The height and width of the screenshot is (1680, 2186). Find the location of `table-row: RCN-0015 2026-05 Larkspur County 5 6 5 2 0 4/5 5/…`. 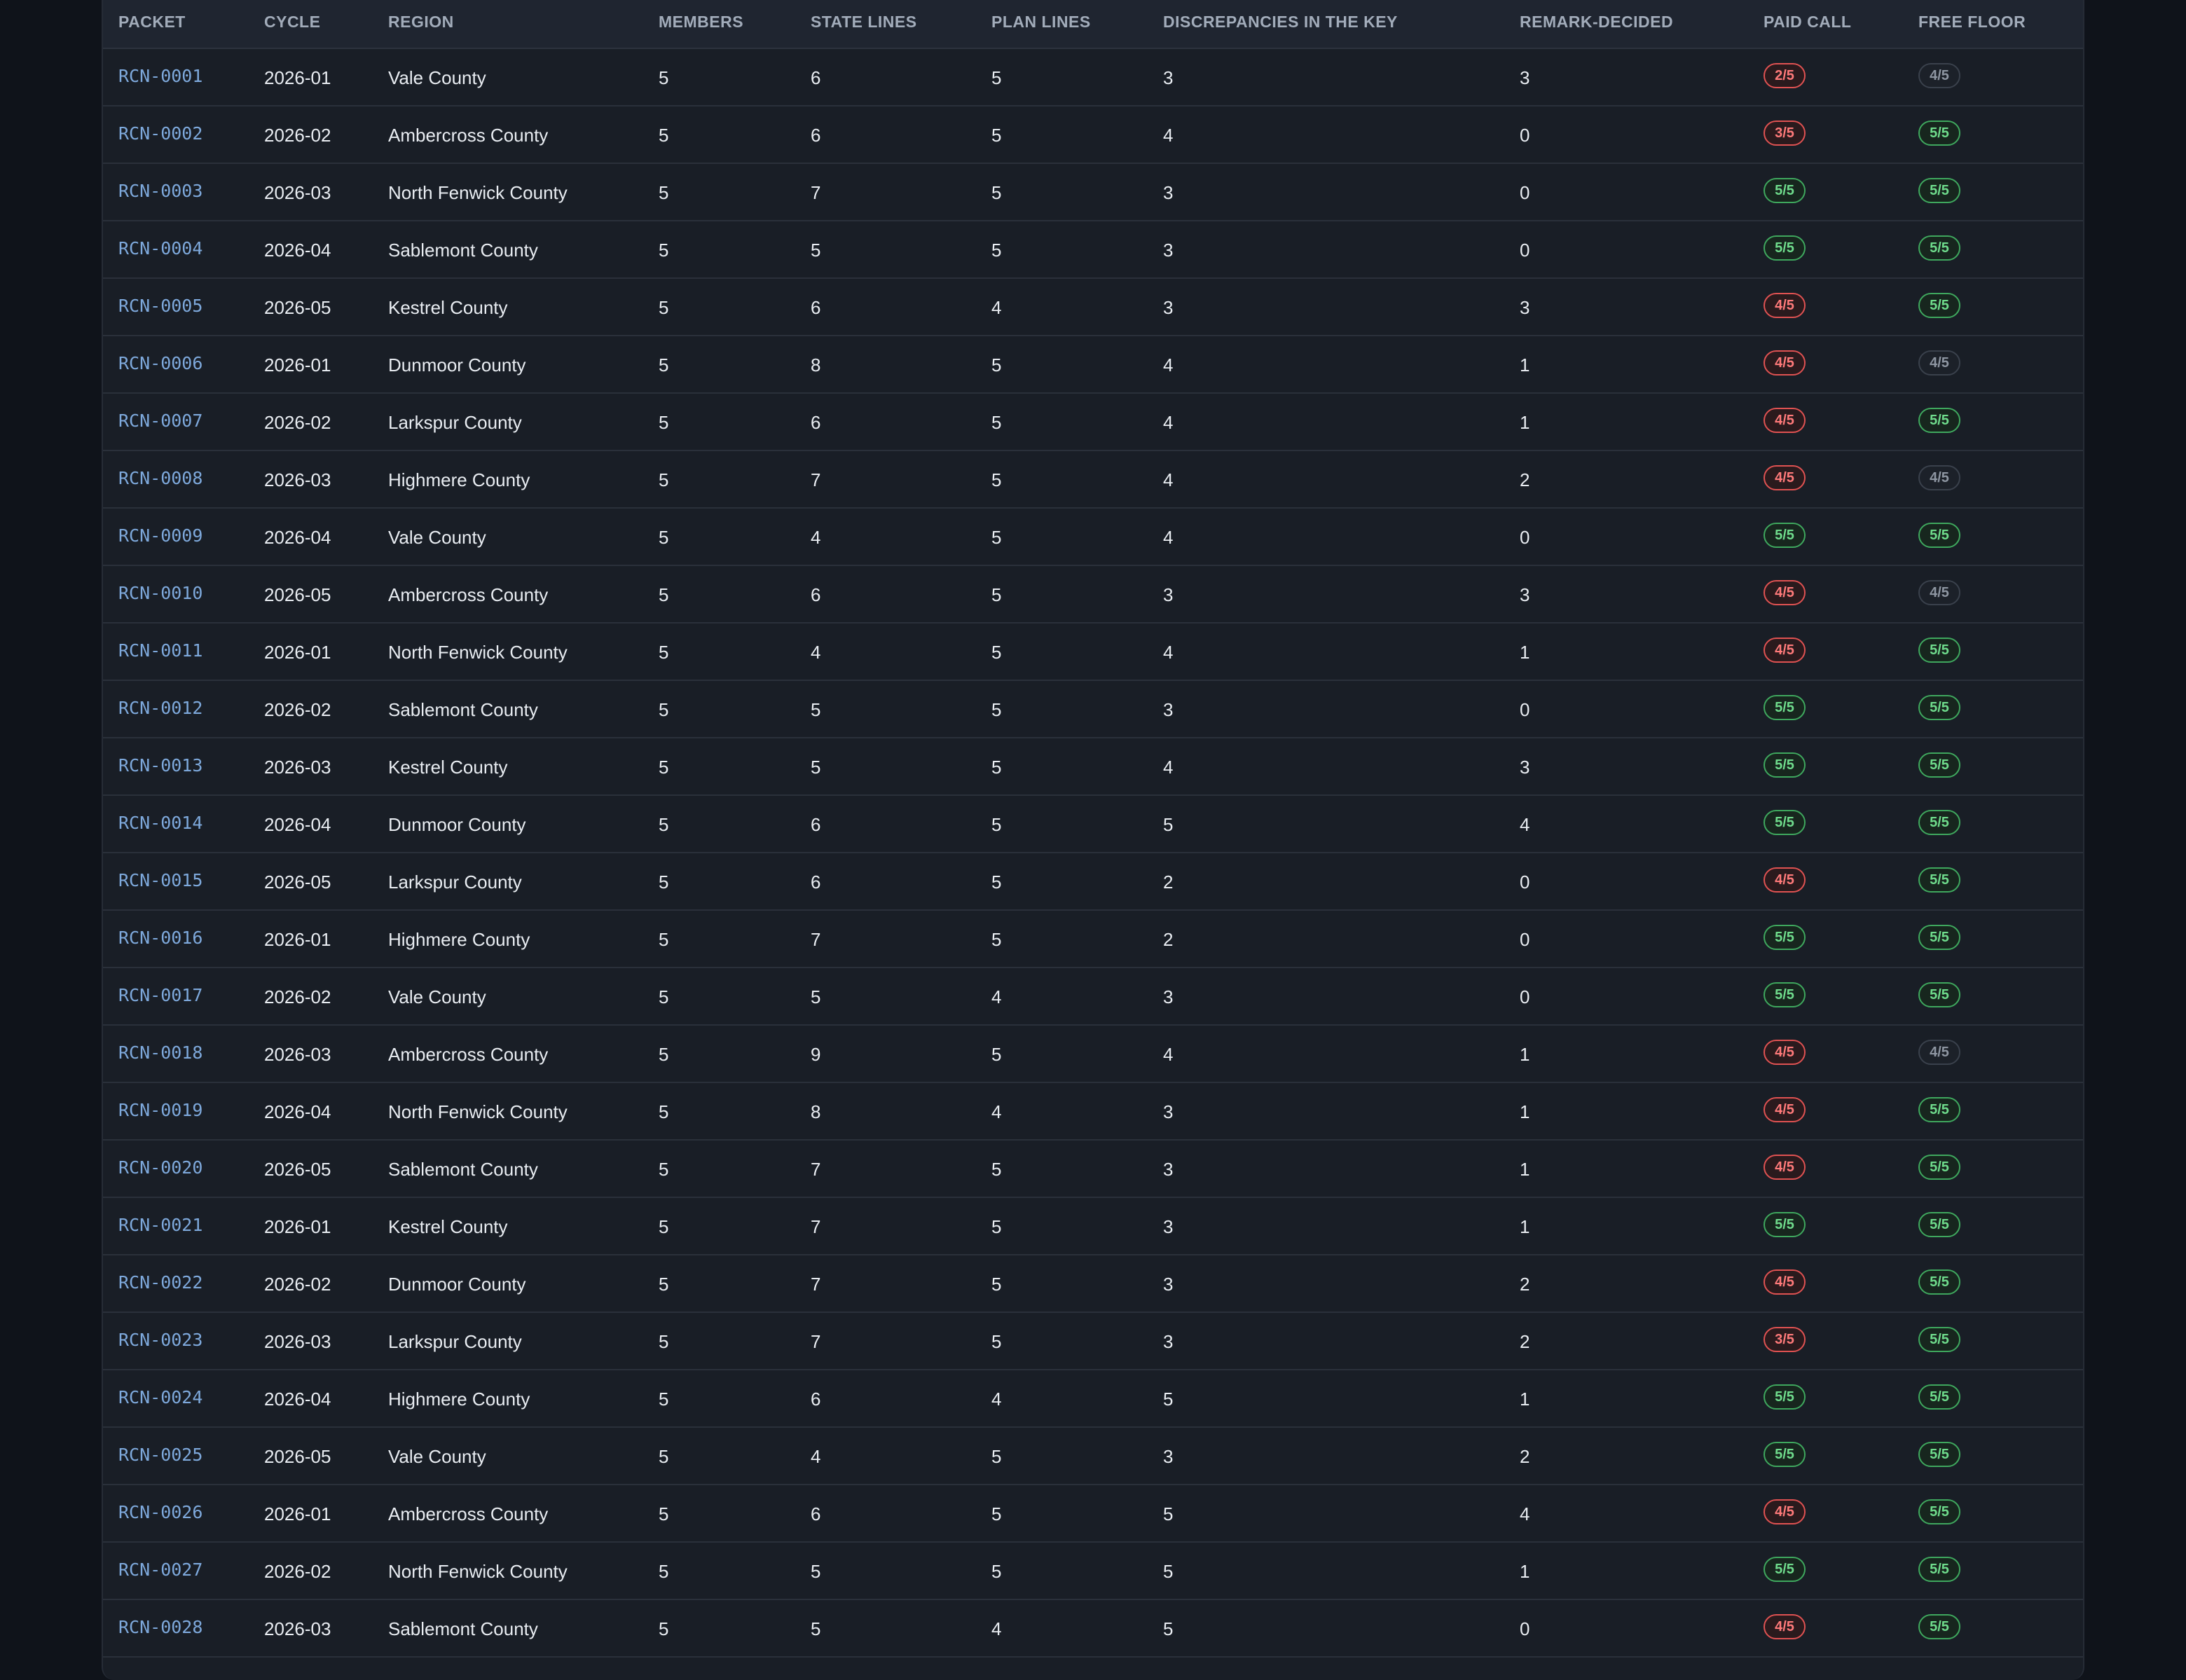

table-row: RCN-0015 2026-05 Larkspur County 5 6 5 2 0 4/5 5/… is located at coordinates (1093, 881).